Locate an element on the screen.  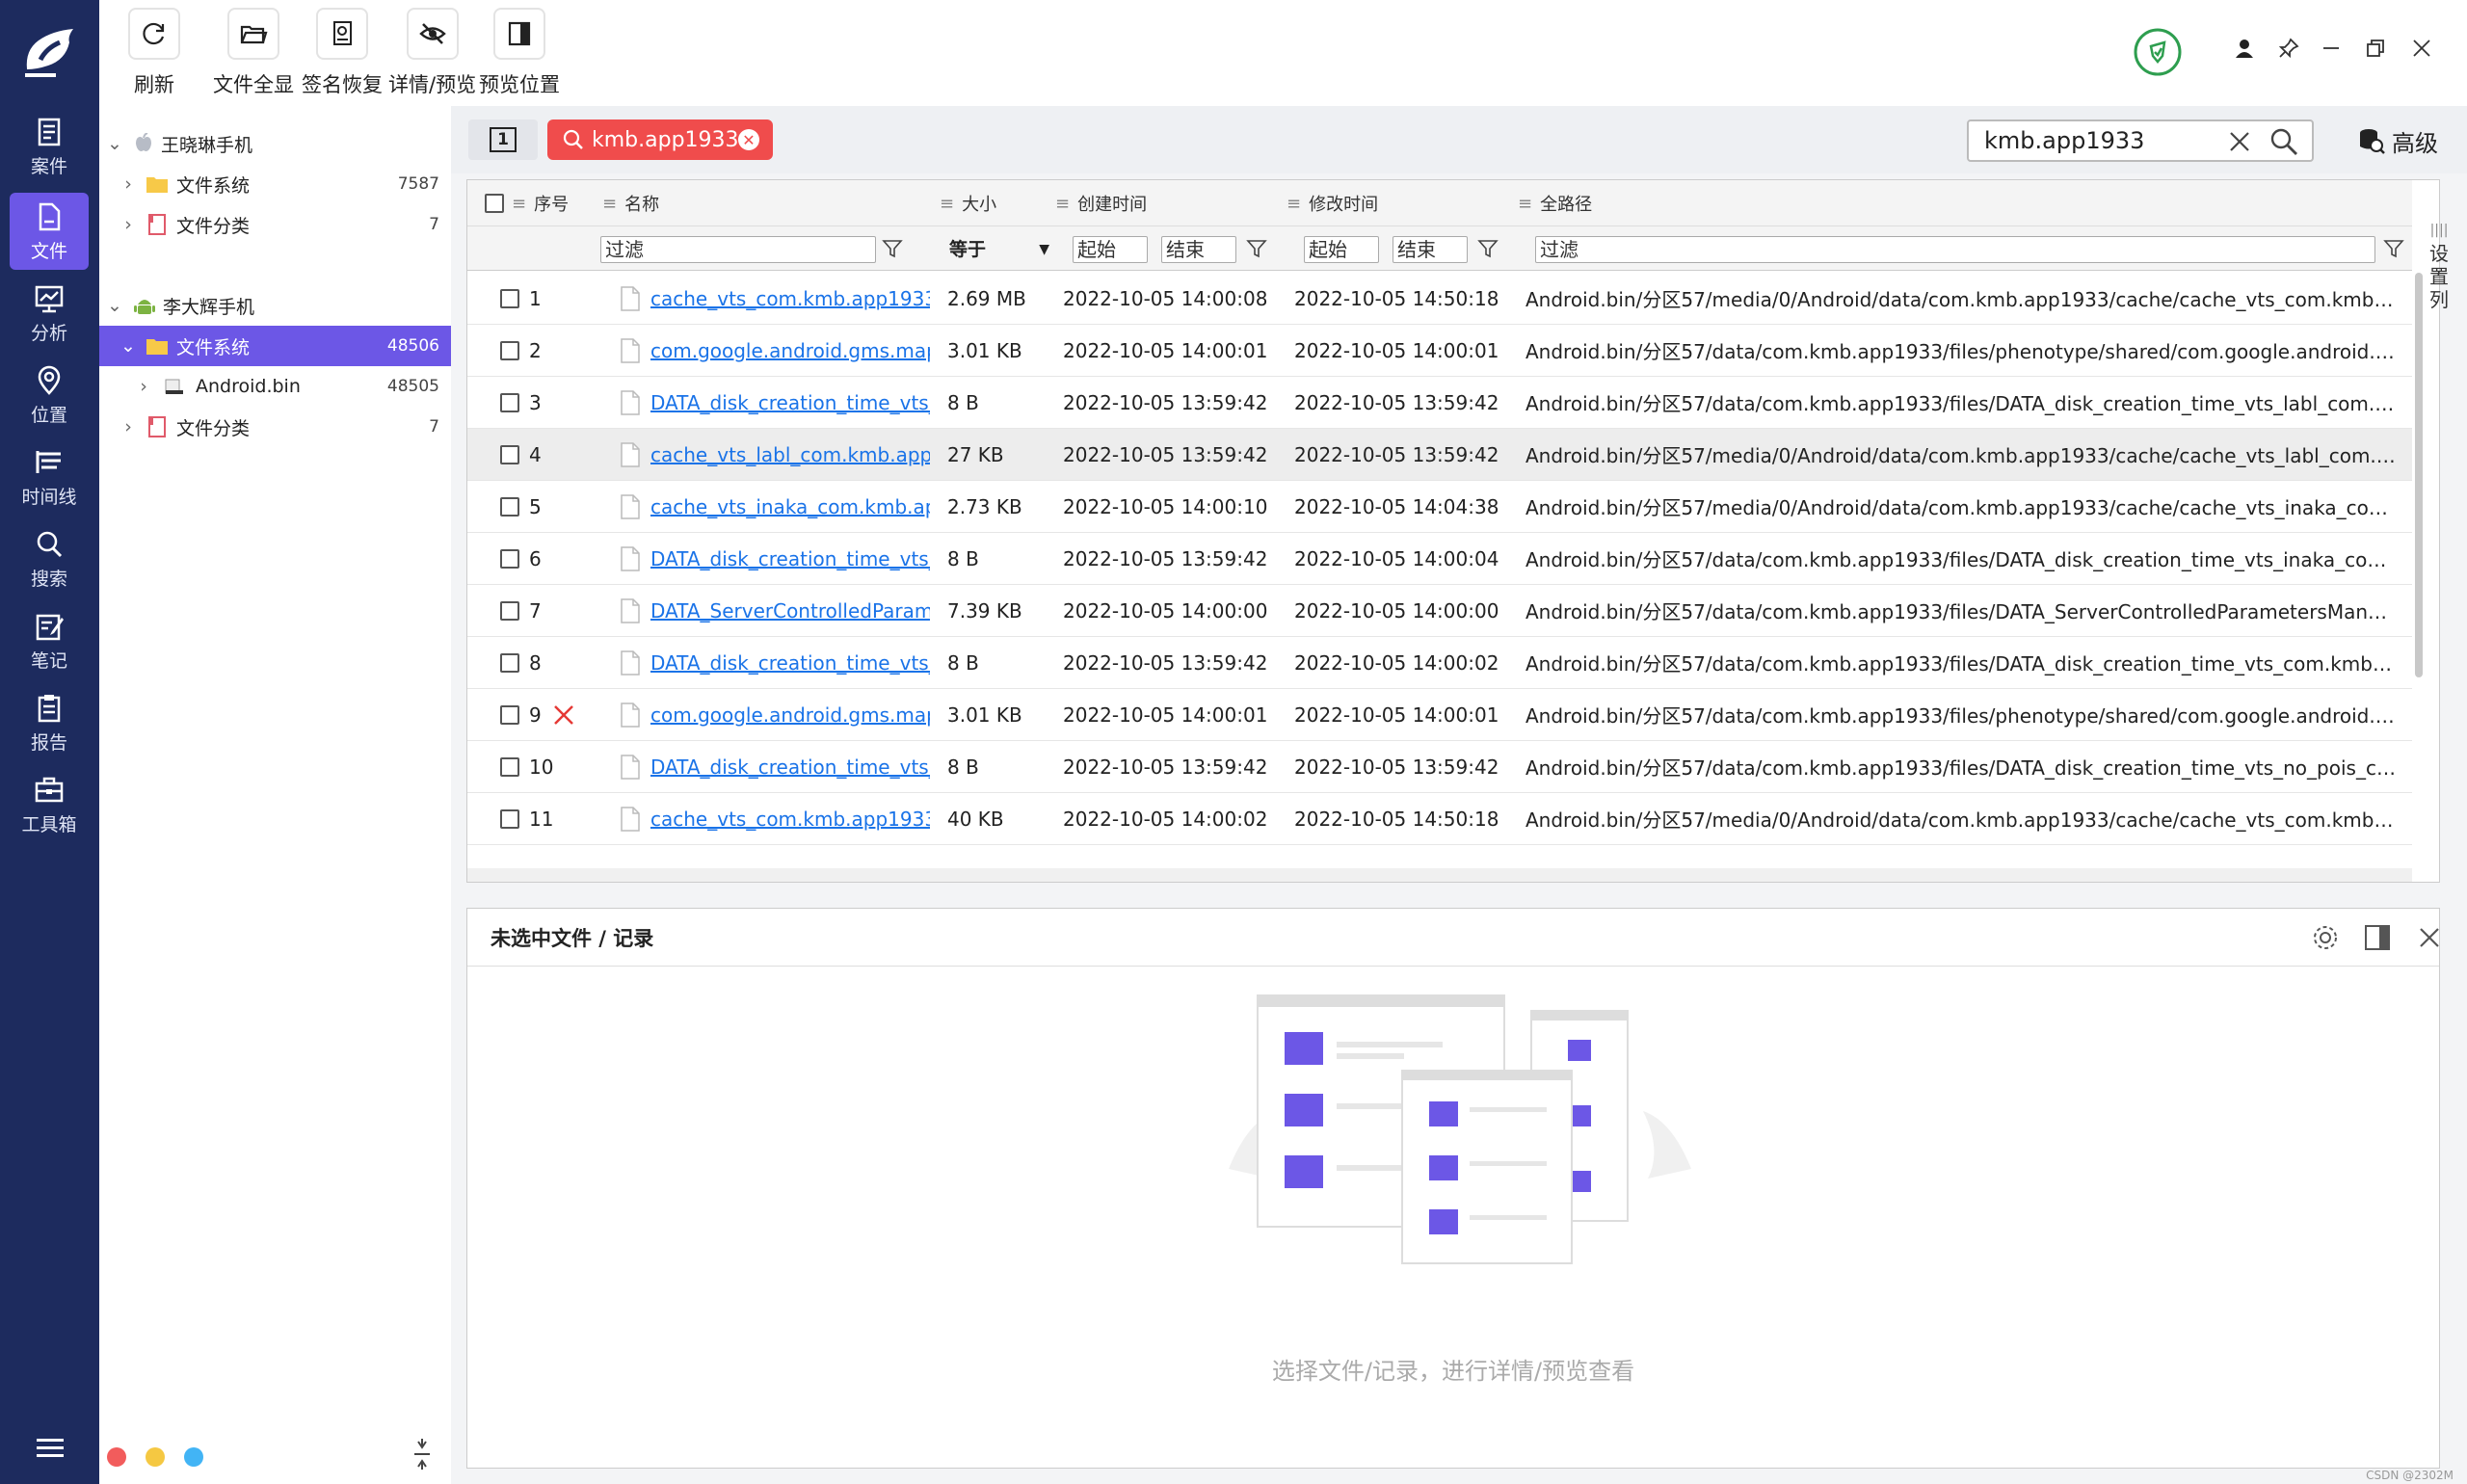
signature-recovery-button: 签名恢复 is located at coordinates (342, 53).